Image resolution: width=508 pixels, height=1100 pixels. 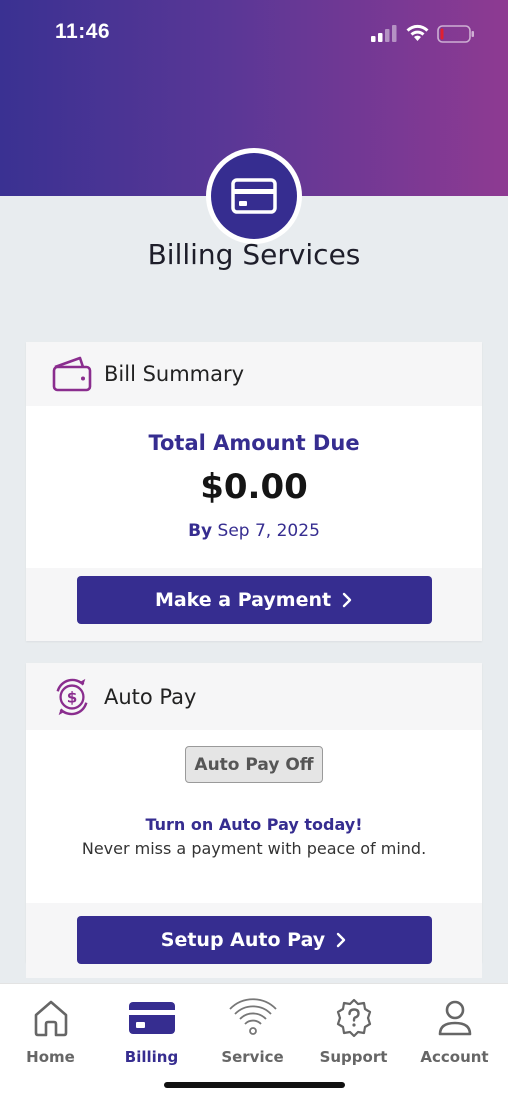 I want to click on auto-pay-promo-title: Turn on Auto Pay today!, so click(x=254, y=824).